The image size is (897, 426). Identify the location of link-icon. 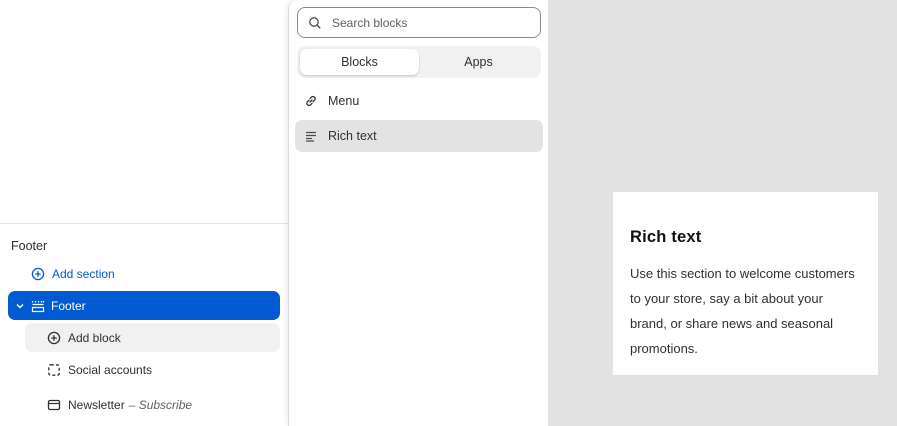
(311, 101).